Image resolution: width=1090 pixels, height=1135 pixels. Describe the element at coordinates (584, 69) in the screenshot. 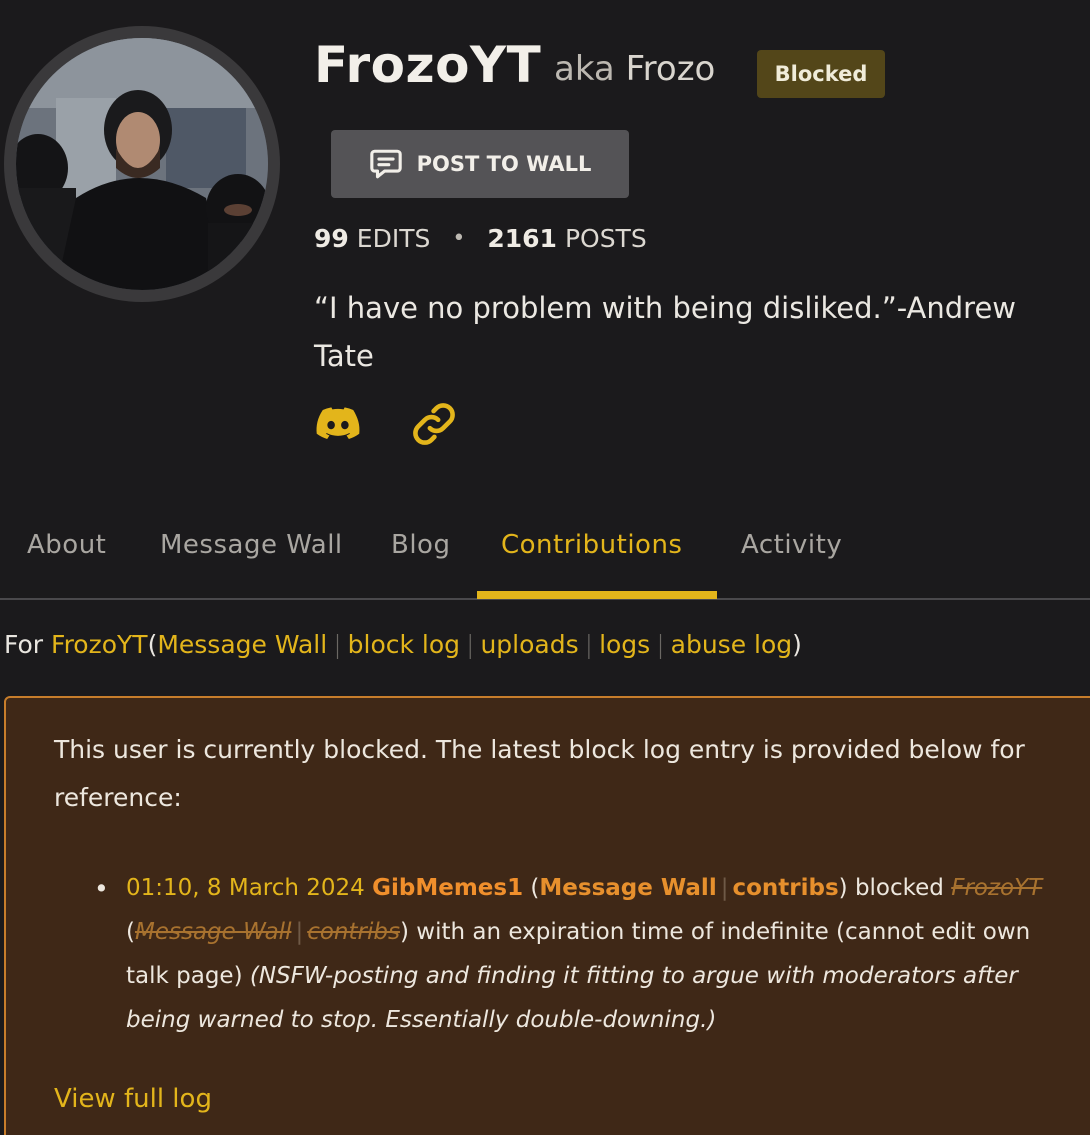

I see `aka-label: aka` at that location.